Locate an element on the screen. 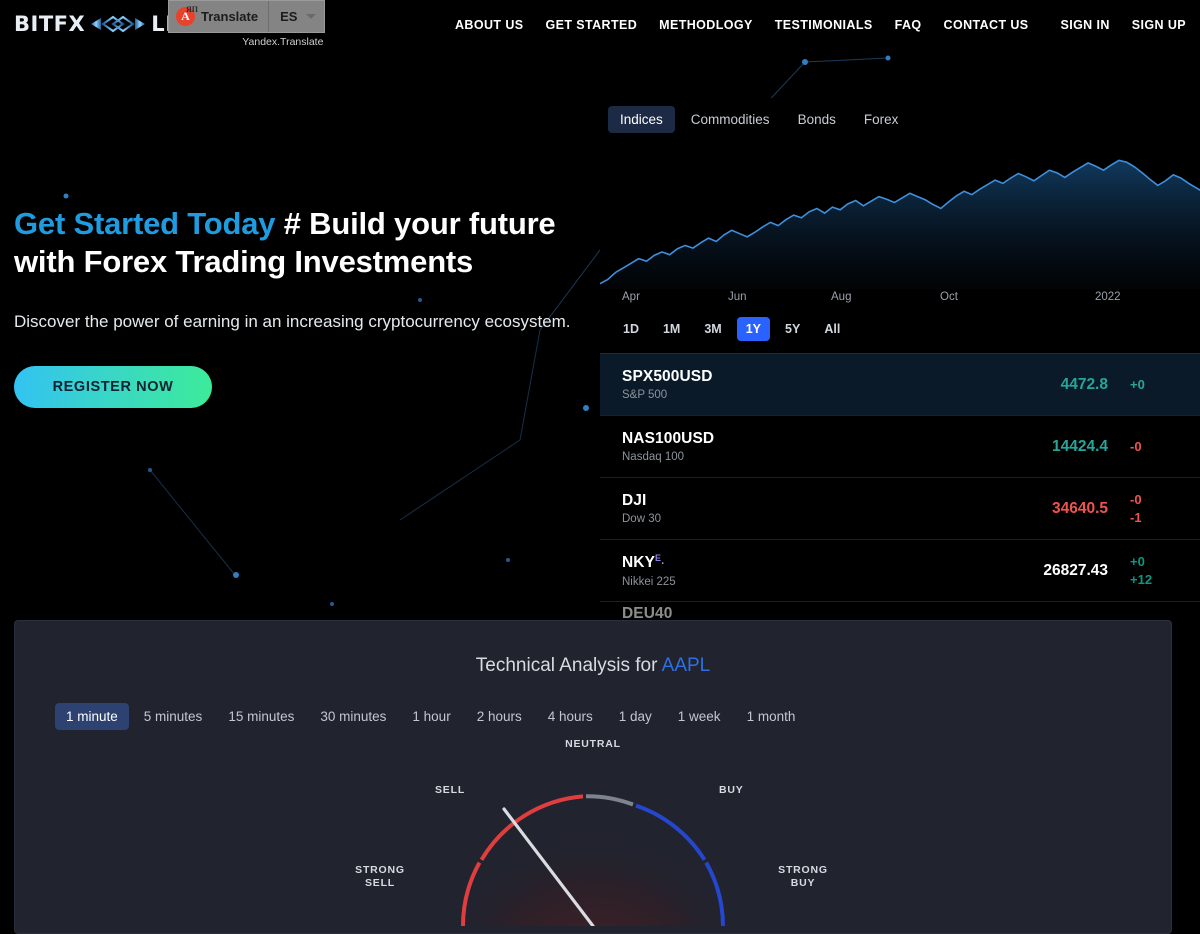 The image size is (1200, 934). interval-1-hour: 1 hour is located at coordinates (431, 716).